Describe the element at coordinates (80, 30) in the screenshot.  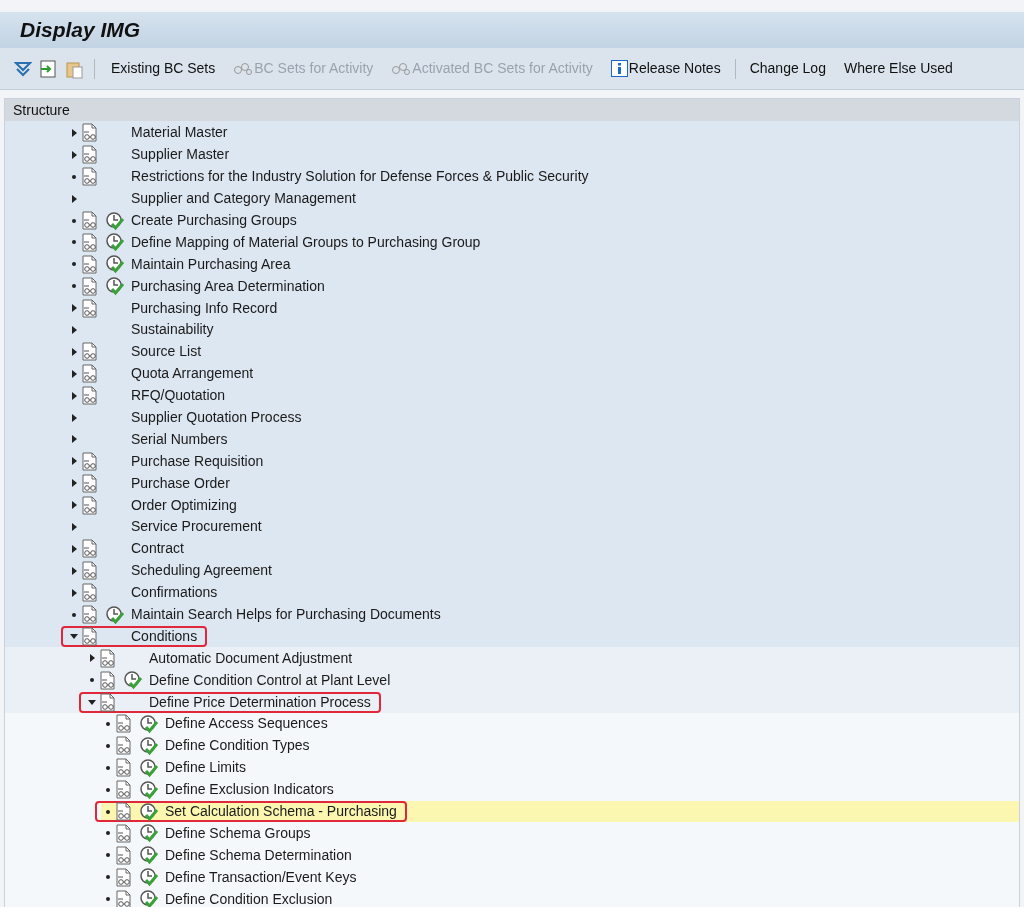
I see `window-title: Display IMG` at that location.